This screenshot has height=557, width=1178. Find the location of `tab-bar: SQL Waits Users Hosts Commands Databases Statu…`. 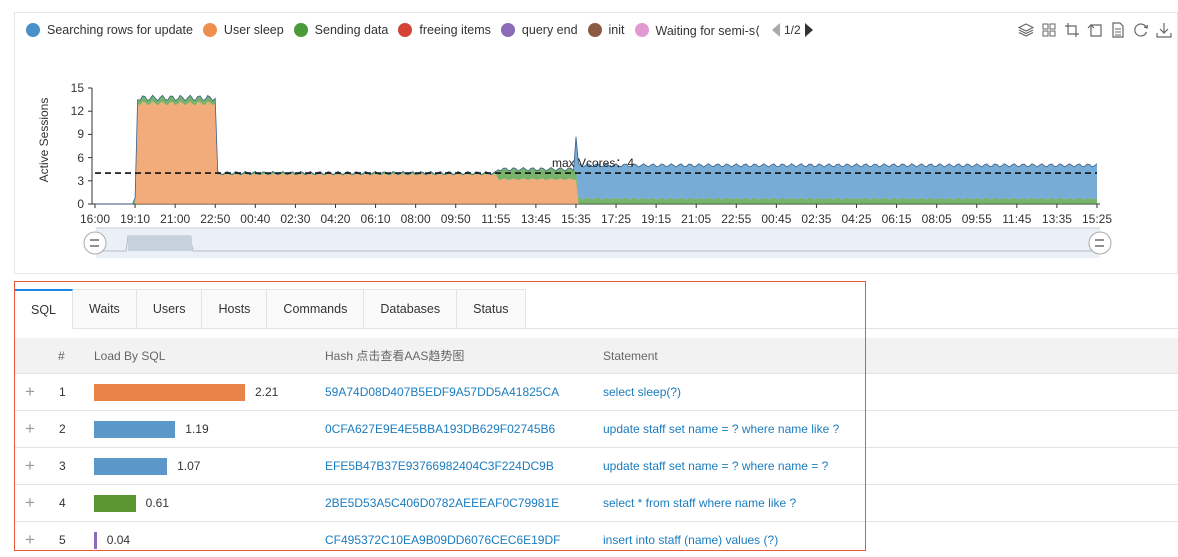

tab-bar: SQL Waits Users Hosts Commands Databases Statu… is located at coordinates (270, 309).